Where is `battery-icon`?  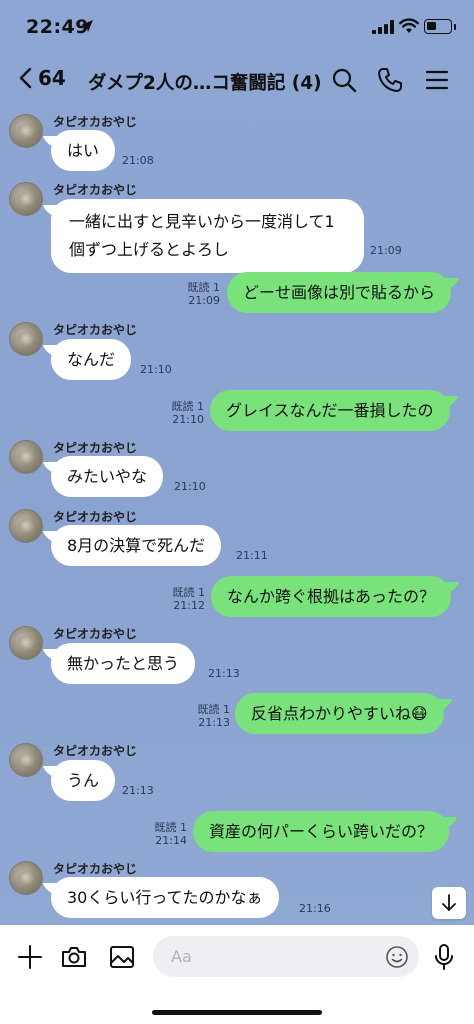 battery-icon is located at coordinates (438, 26).